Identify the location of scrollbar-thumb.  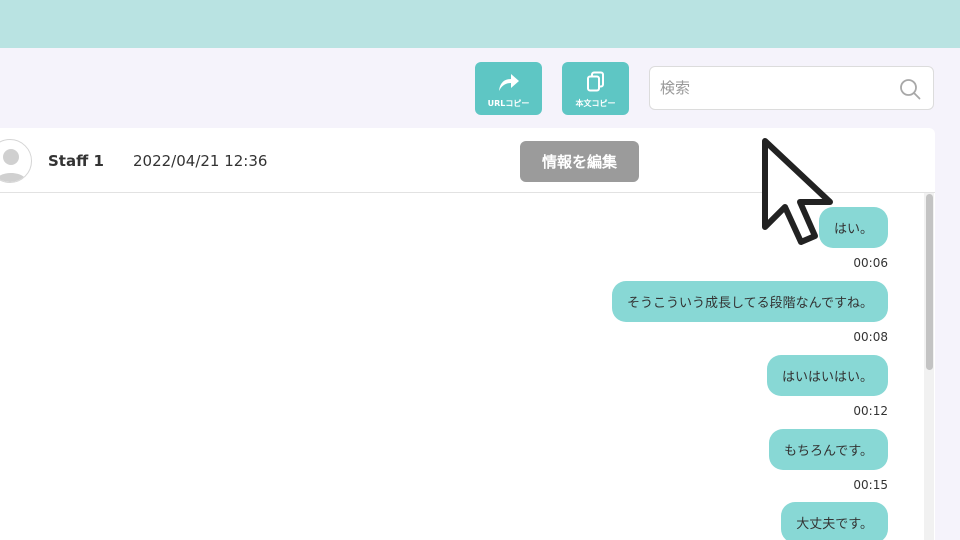
(929, 282).